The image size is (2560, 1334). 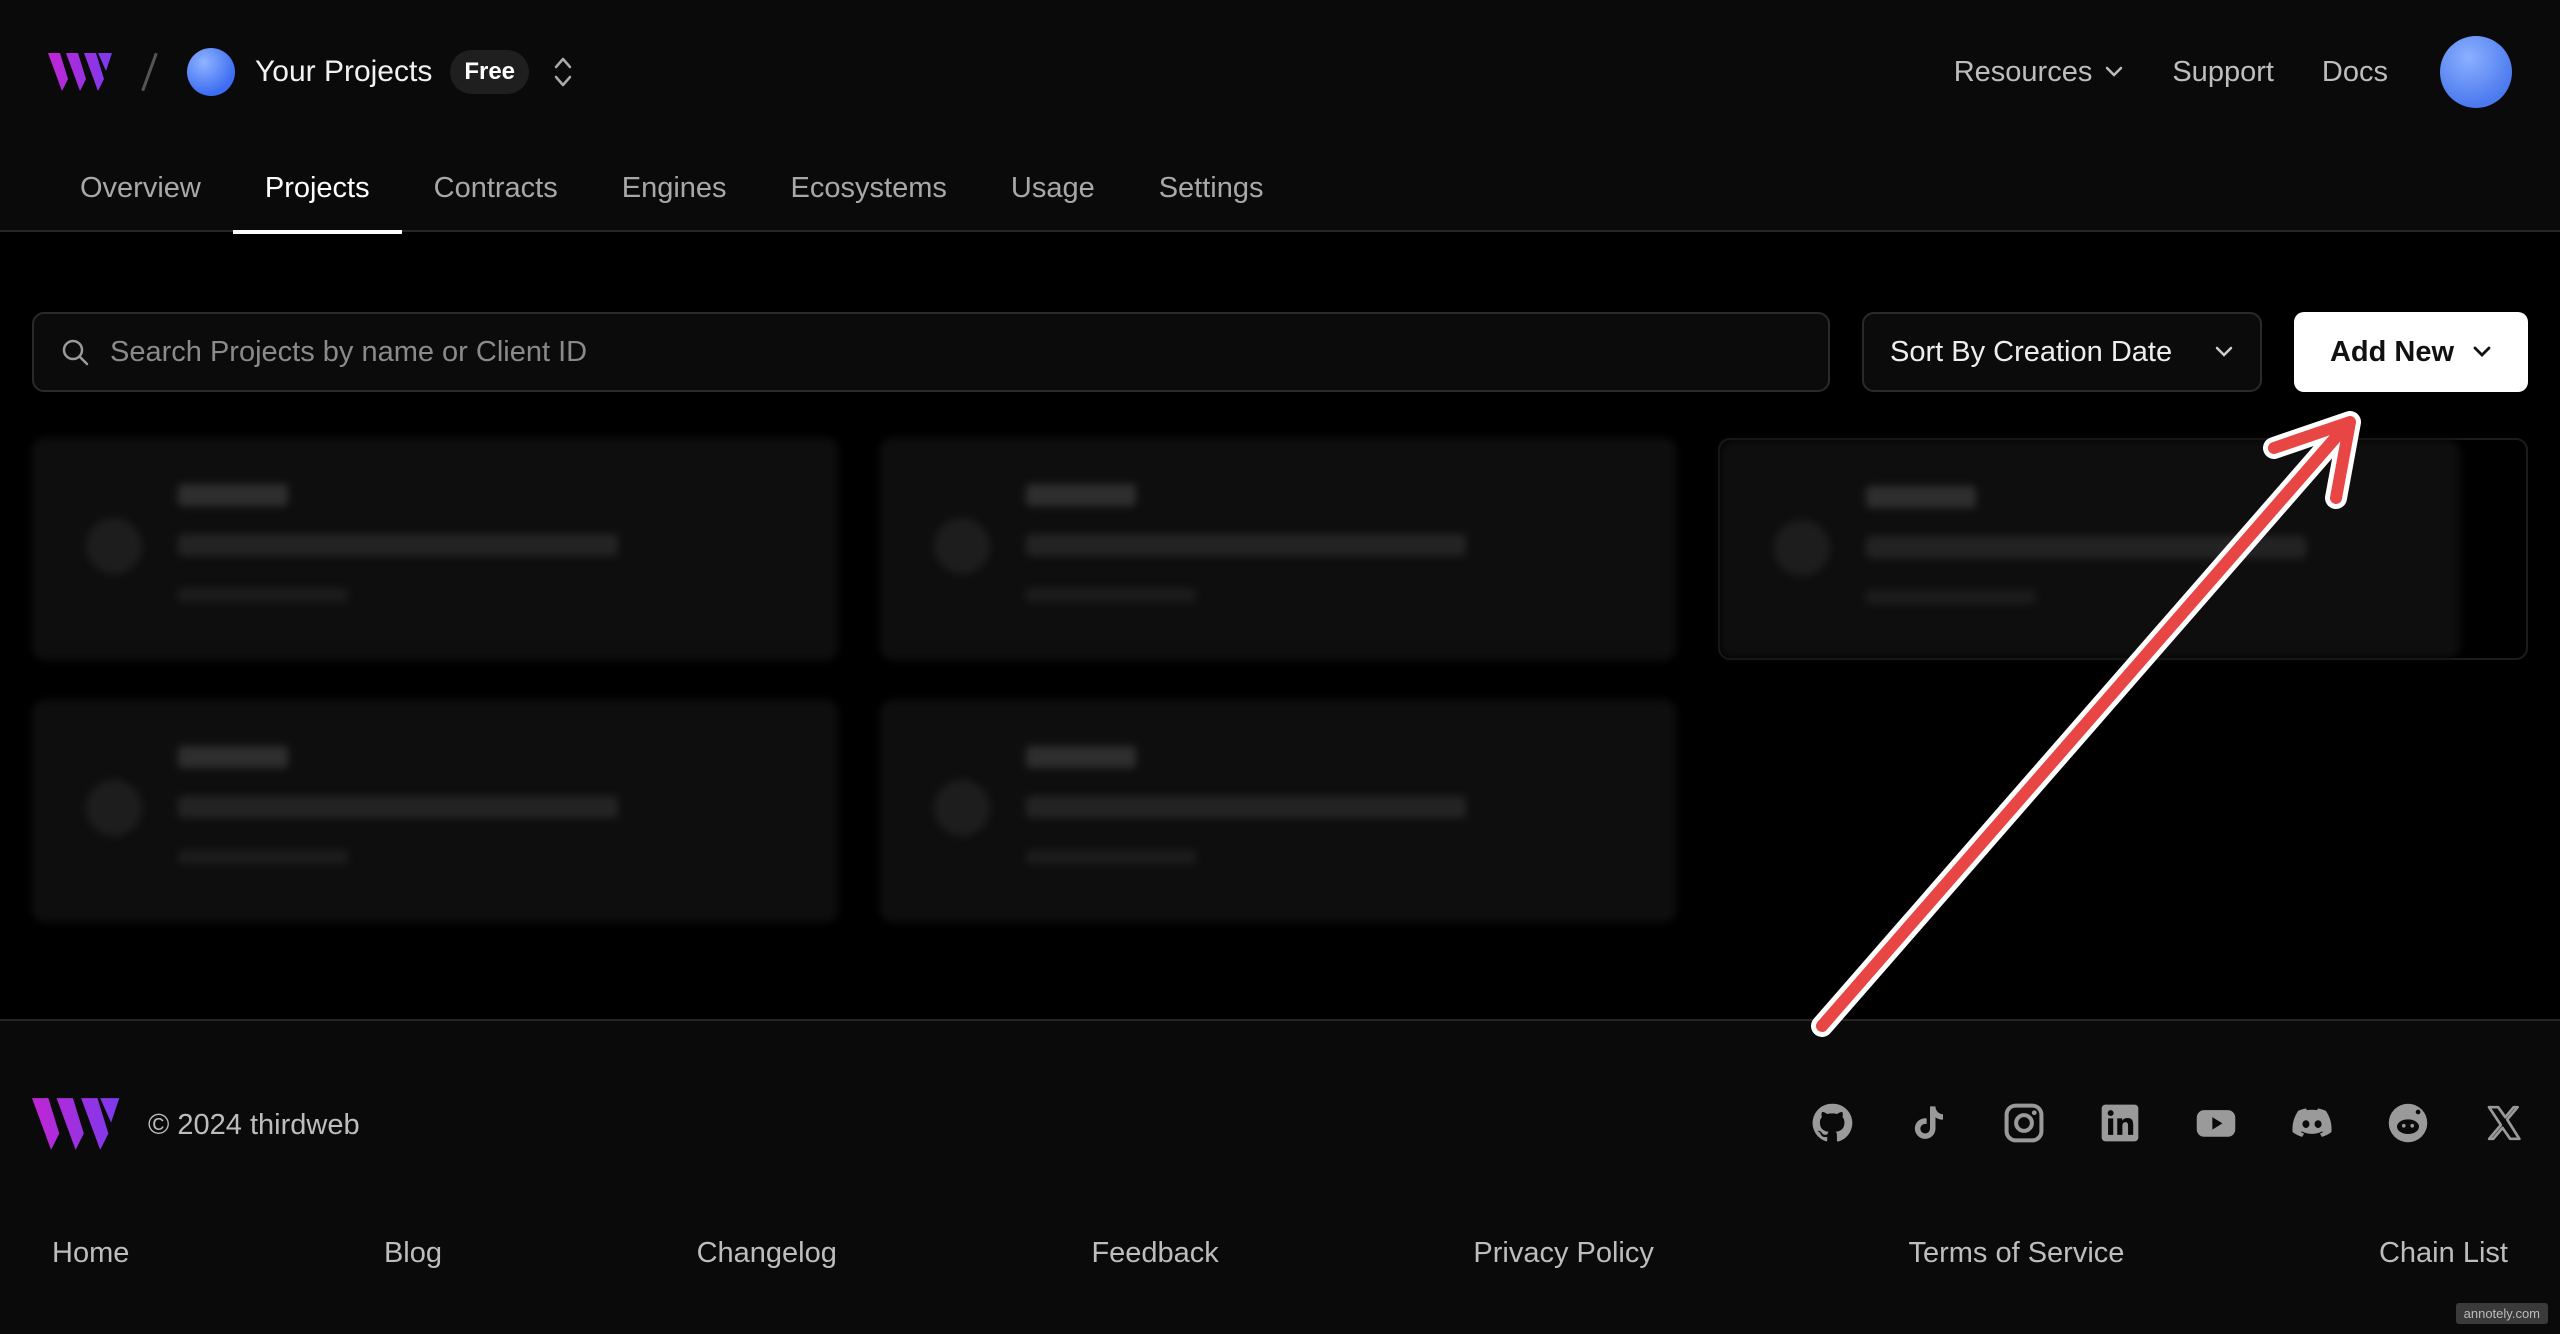 I want to click on youtube-icon, so click(x=2216, y=1123).